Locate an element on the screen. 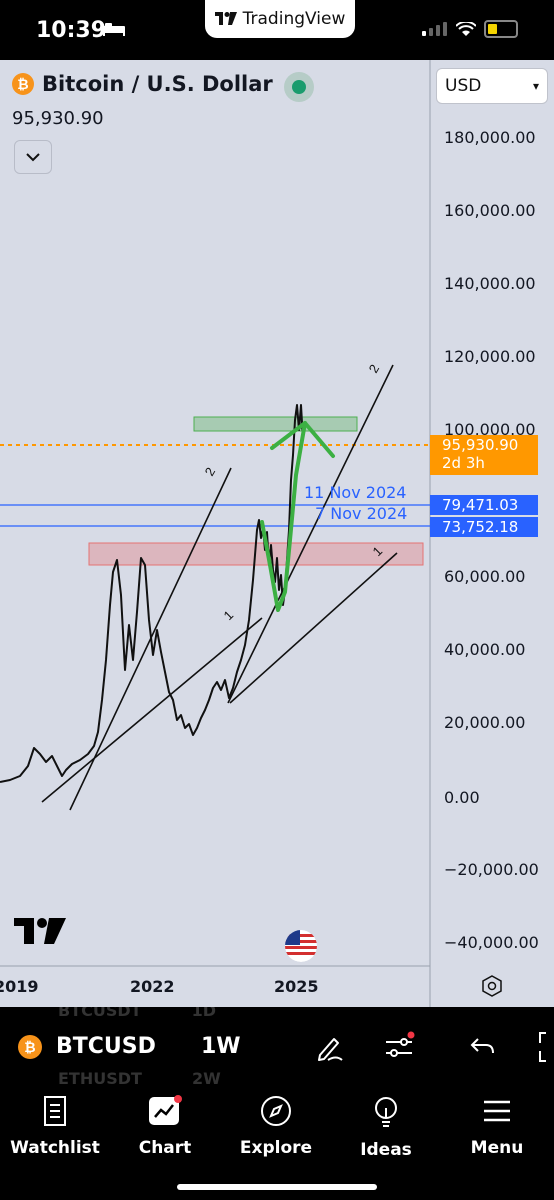  nav-watchlist: Watchlist is located at coordinates (55, 1126).